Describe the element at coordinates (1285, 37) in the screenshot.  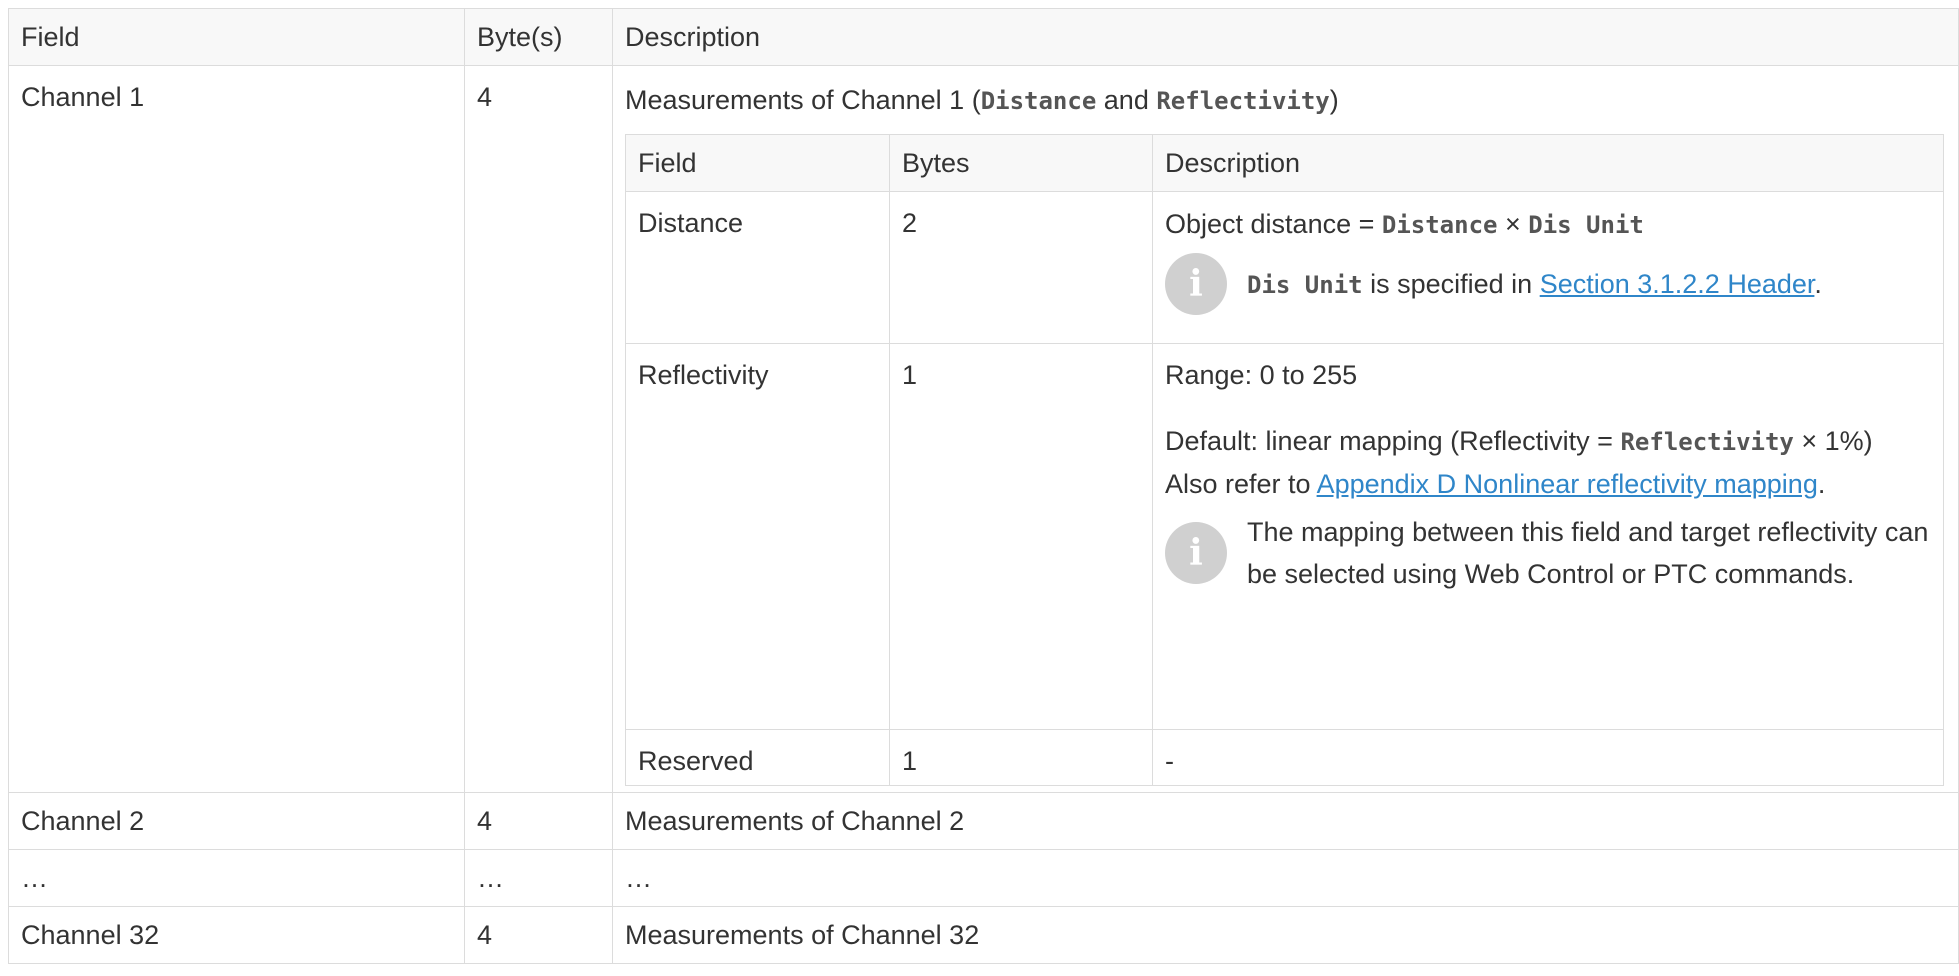
I see `header-description: Description` at that location.